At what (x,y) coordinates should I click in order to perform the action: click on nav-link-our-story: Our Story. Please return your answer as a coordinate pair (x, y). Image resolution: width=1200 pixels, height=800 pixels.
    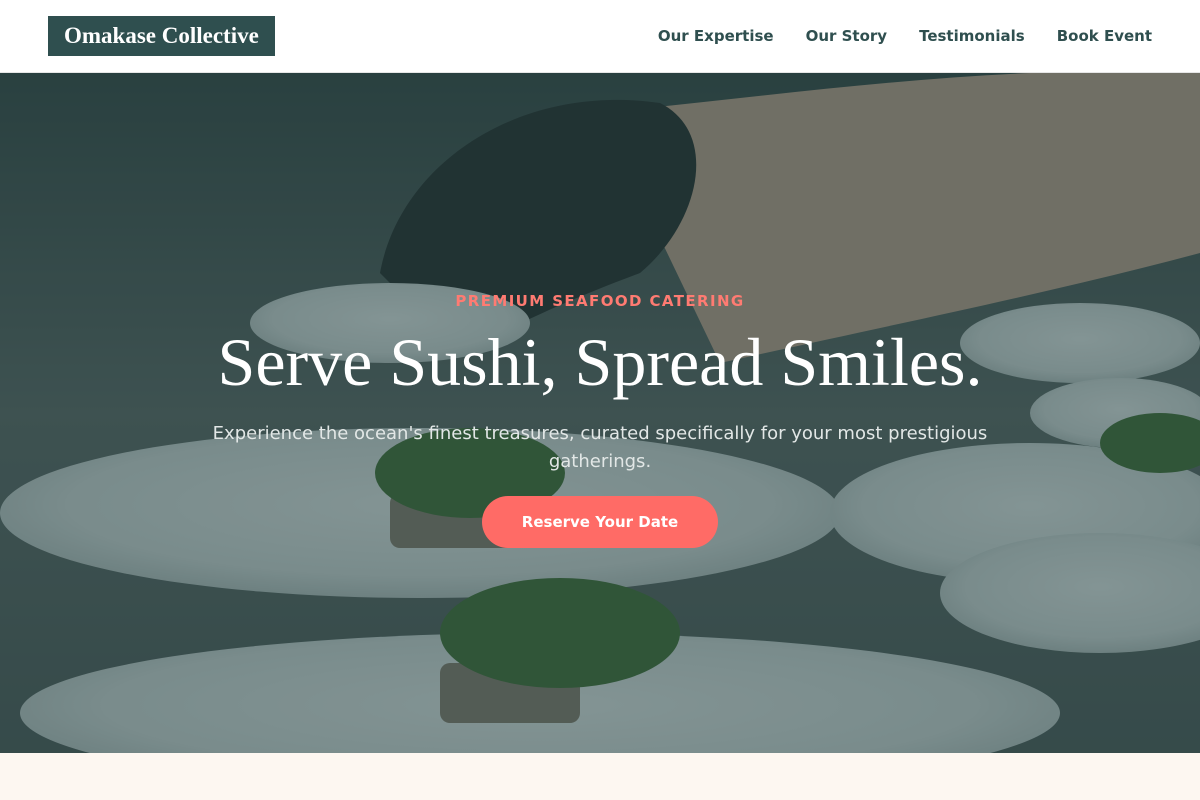
    Looking at the image, I should click on (847, 36).